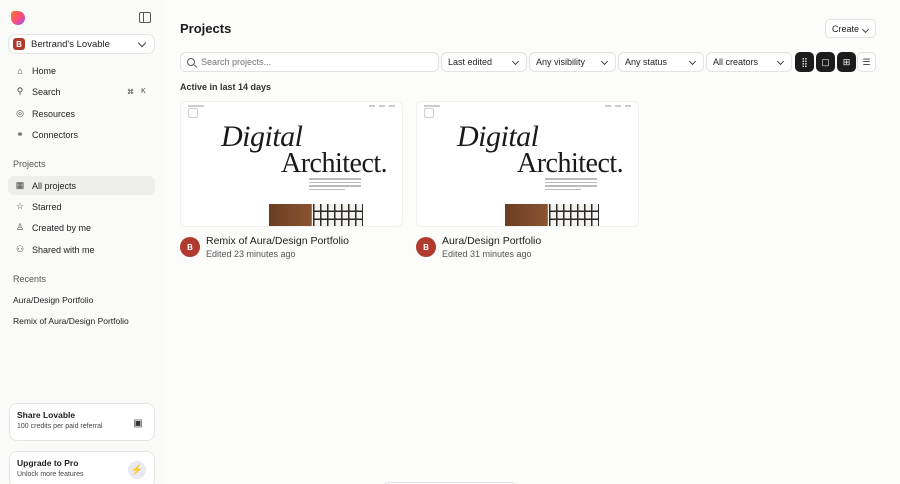 Image resolution: width=900 pixels, height=484 pixels. I want to click on filter-label: Any status, so click(646, 62).